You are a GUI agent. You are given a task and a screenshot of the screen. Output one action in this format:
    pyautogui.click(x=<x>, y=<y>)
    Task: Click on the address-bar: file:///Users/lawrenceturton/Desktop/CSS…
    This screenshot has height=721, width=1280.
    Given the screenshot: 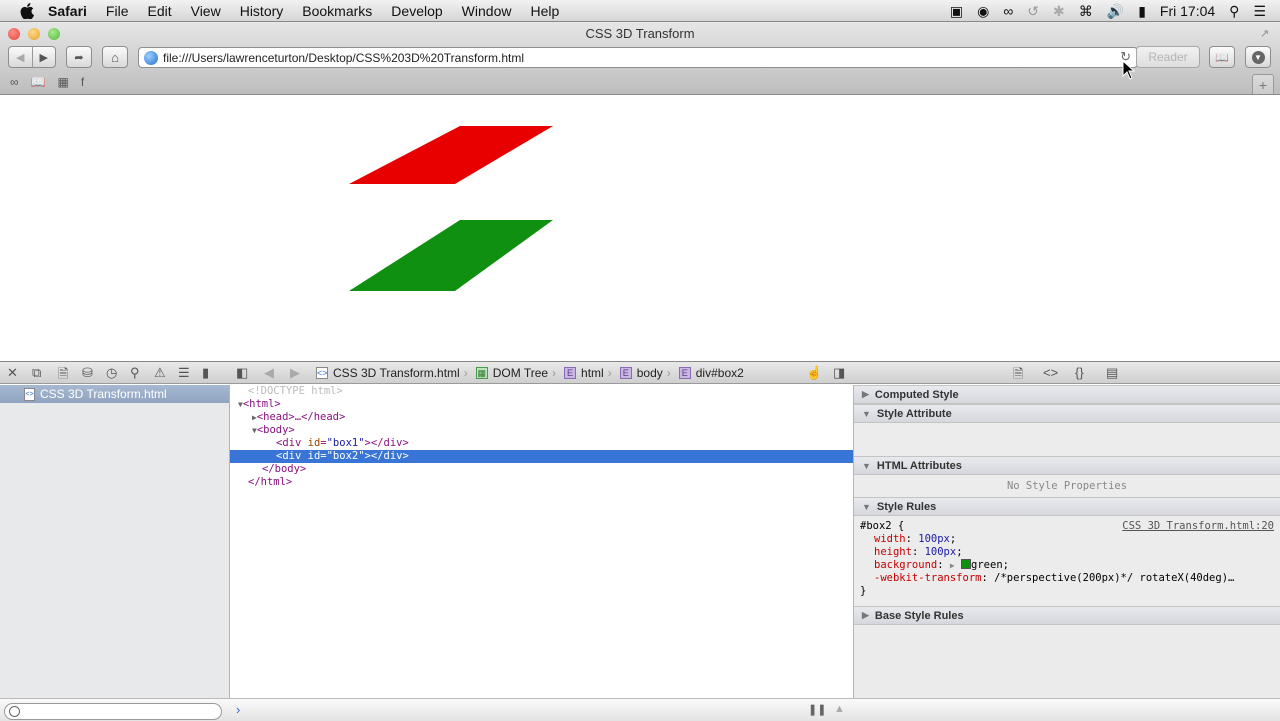 What is the action you would take?
    pyautogui.click(x=638, y=57)
    